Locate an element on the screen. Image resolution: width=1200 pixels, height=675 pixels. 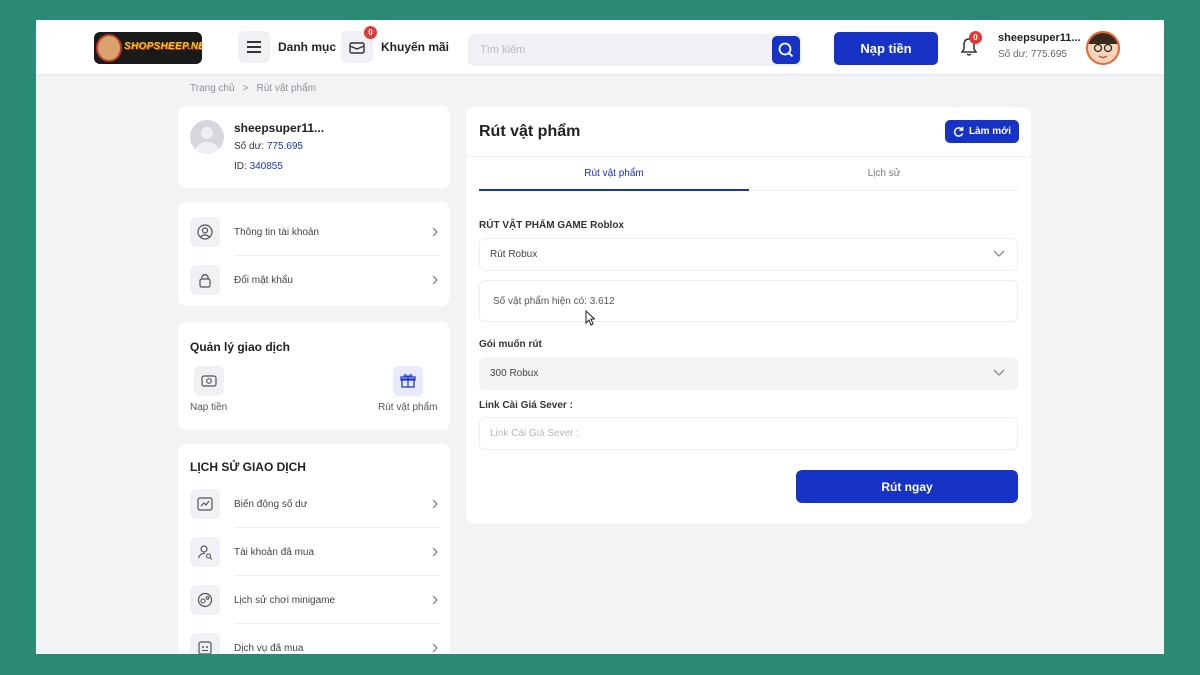
profile-id: ID: 340855 is located at coordinates (258, 166).